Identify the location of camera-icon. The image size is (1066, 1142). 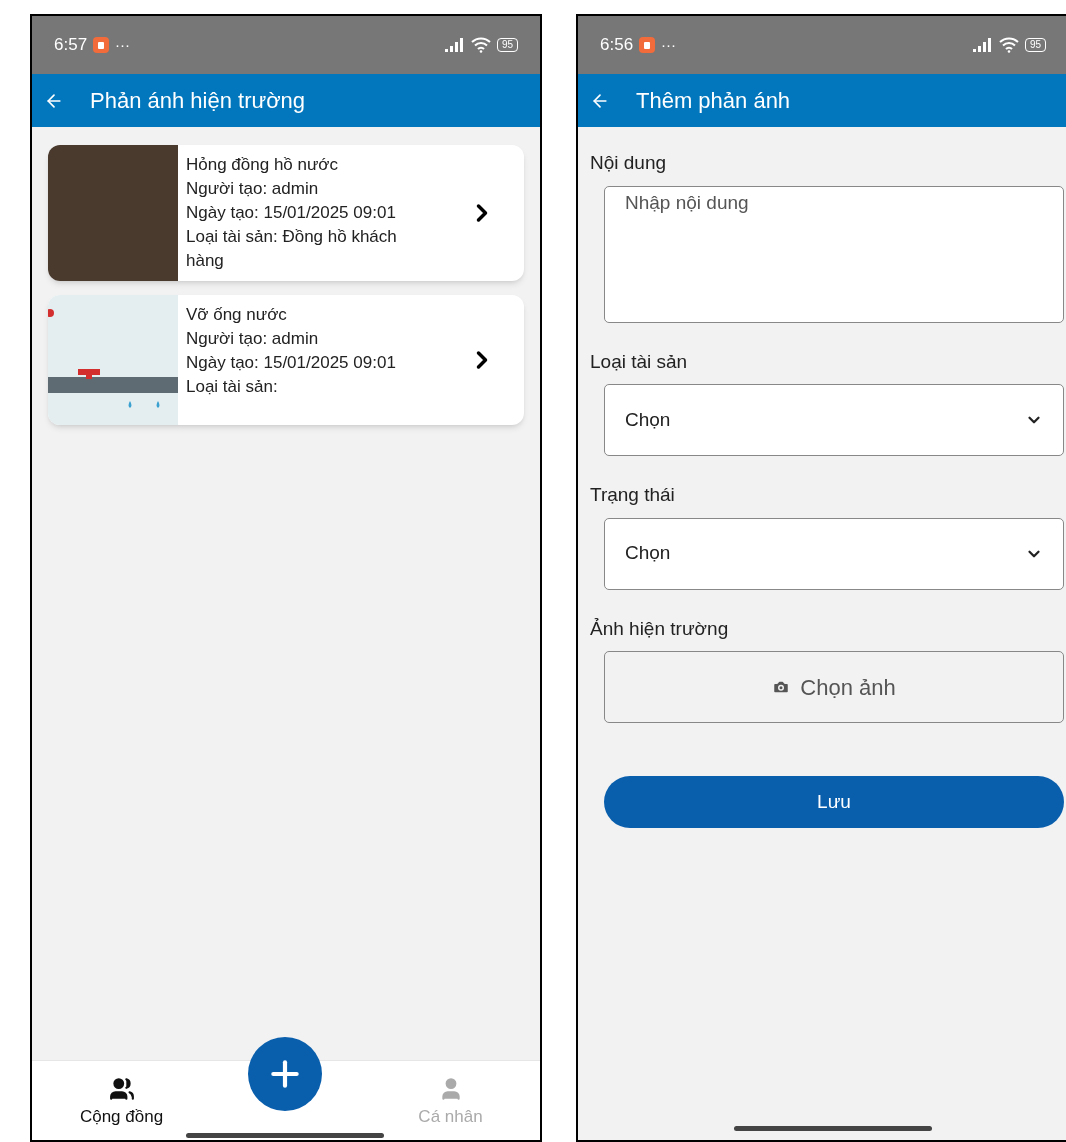
(781, 687).